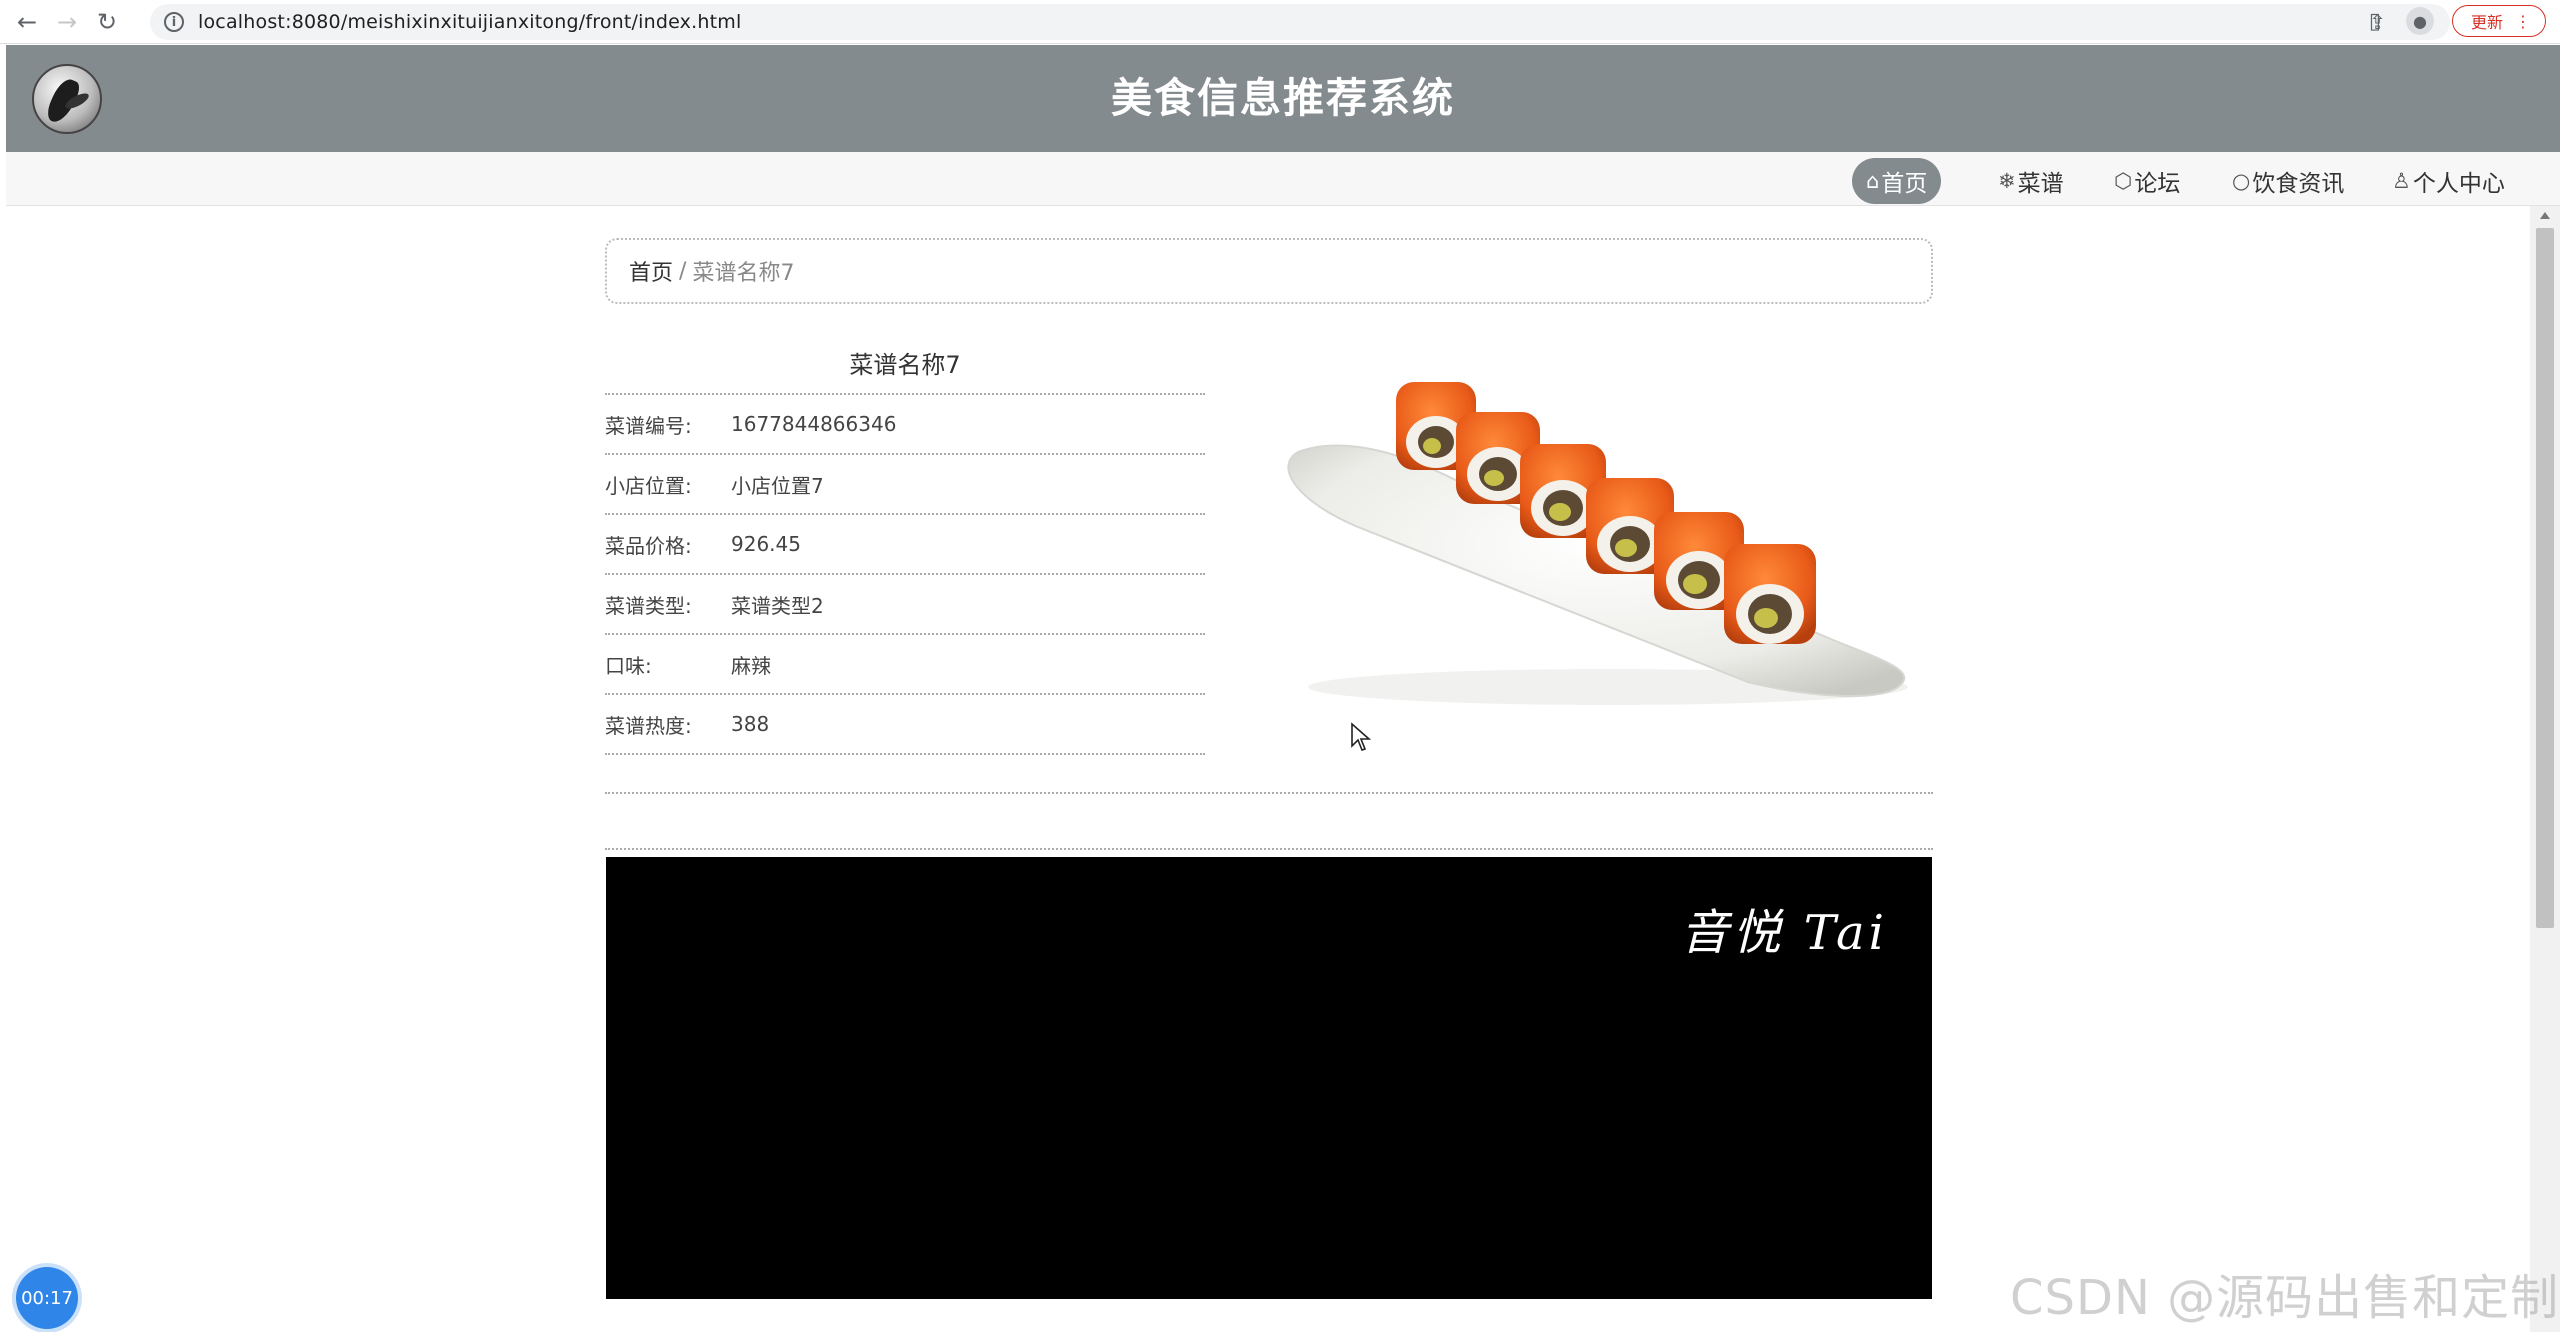 The image size is (2560, 1332). What do you see at coordinates (1361, 736) in the screenshot?
I see `mouse-cursor-icon` at bounding box center [1361, 736].